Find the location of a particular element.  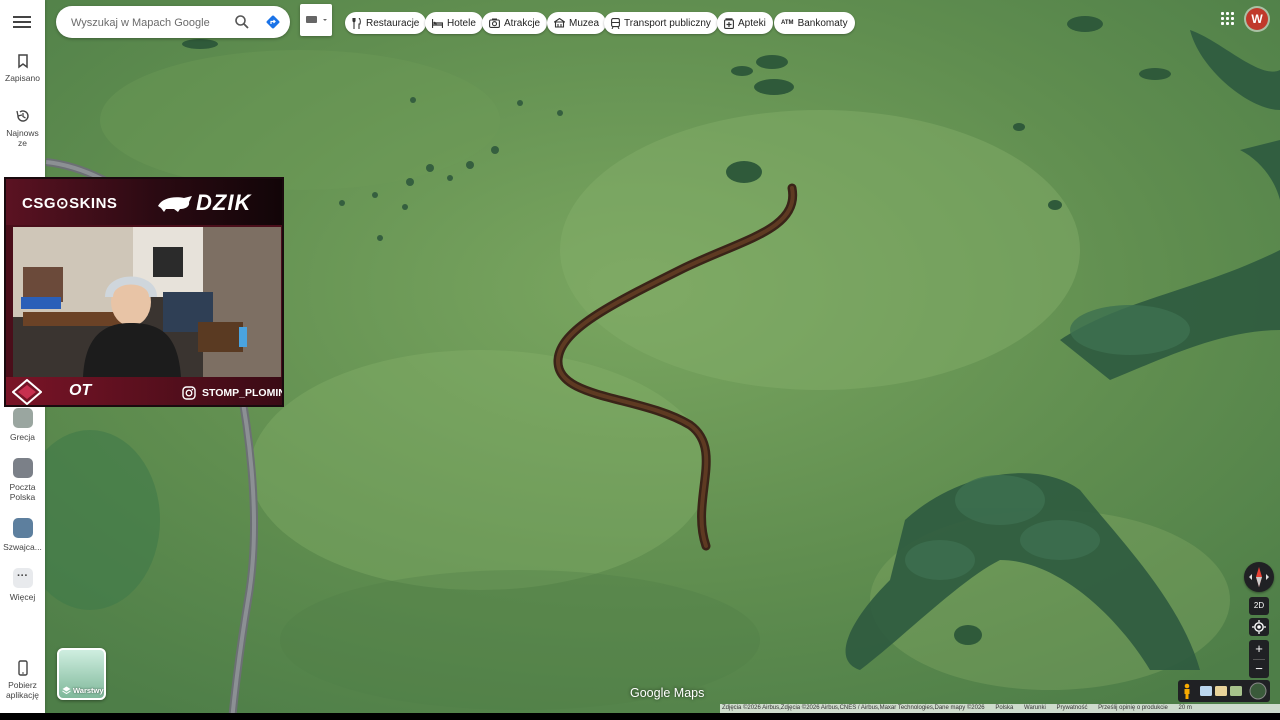

chip-museums: Muzea is located at coordinates (577, 23).